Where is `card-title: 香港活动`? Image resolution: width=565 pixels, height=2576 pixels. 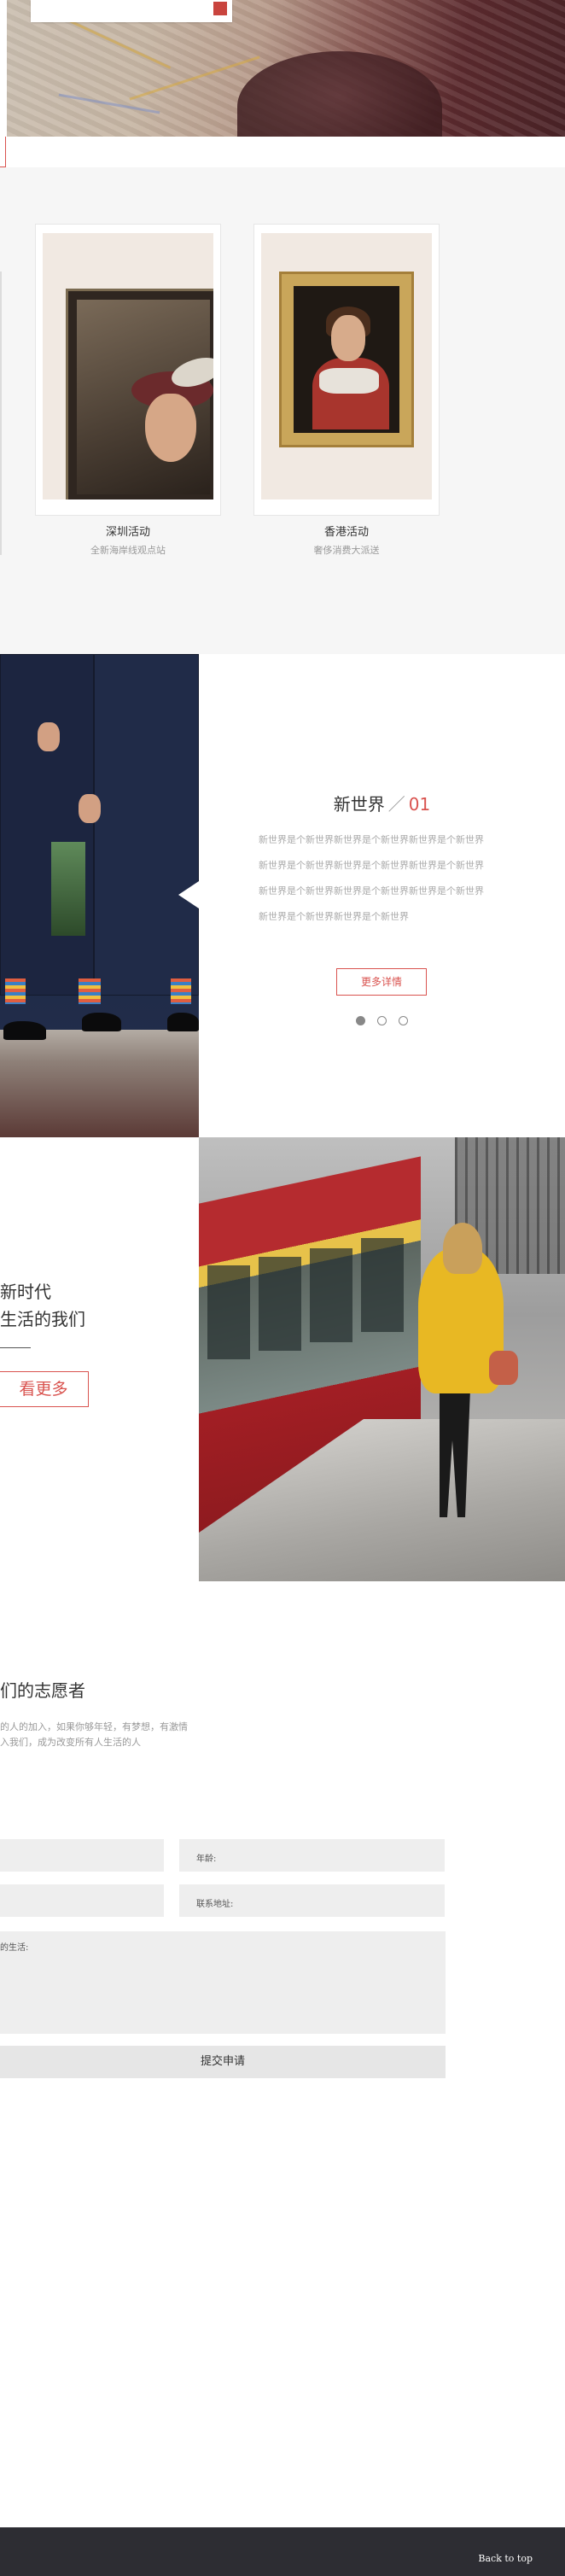
card-title: 香港活动 is located at coordinates (346, 531).